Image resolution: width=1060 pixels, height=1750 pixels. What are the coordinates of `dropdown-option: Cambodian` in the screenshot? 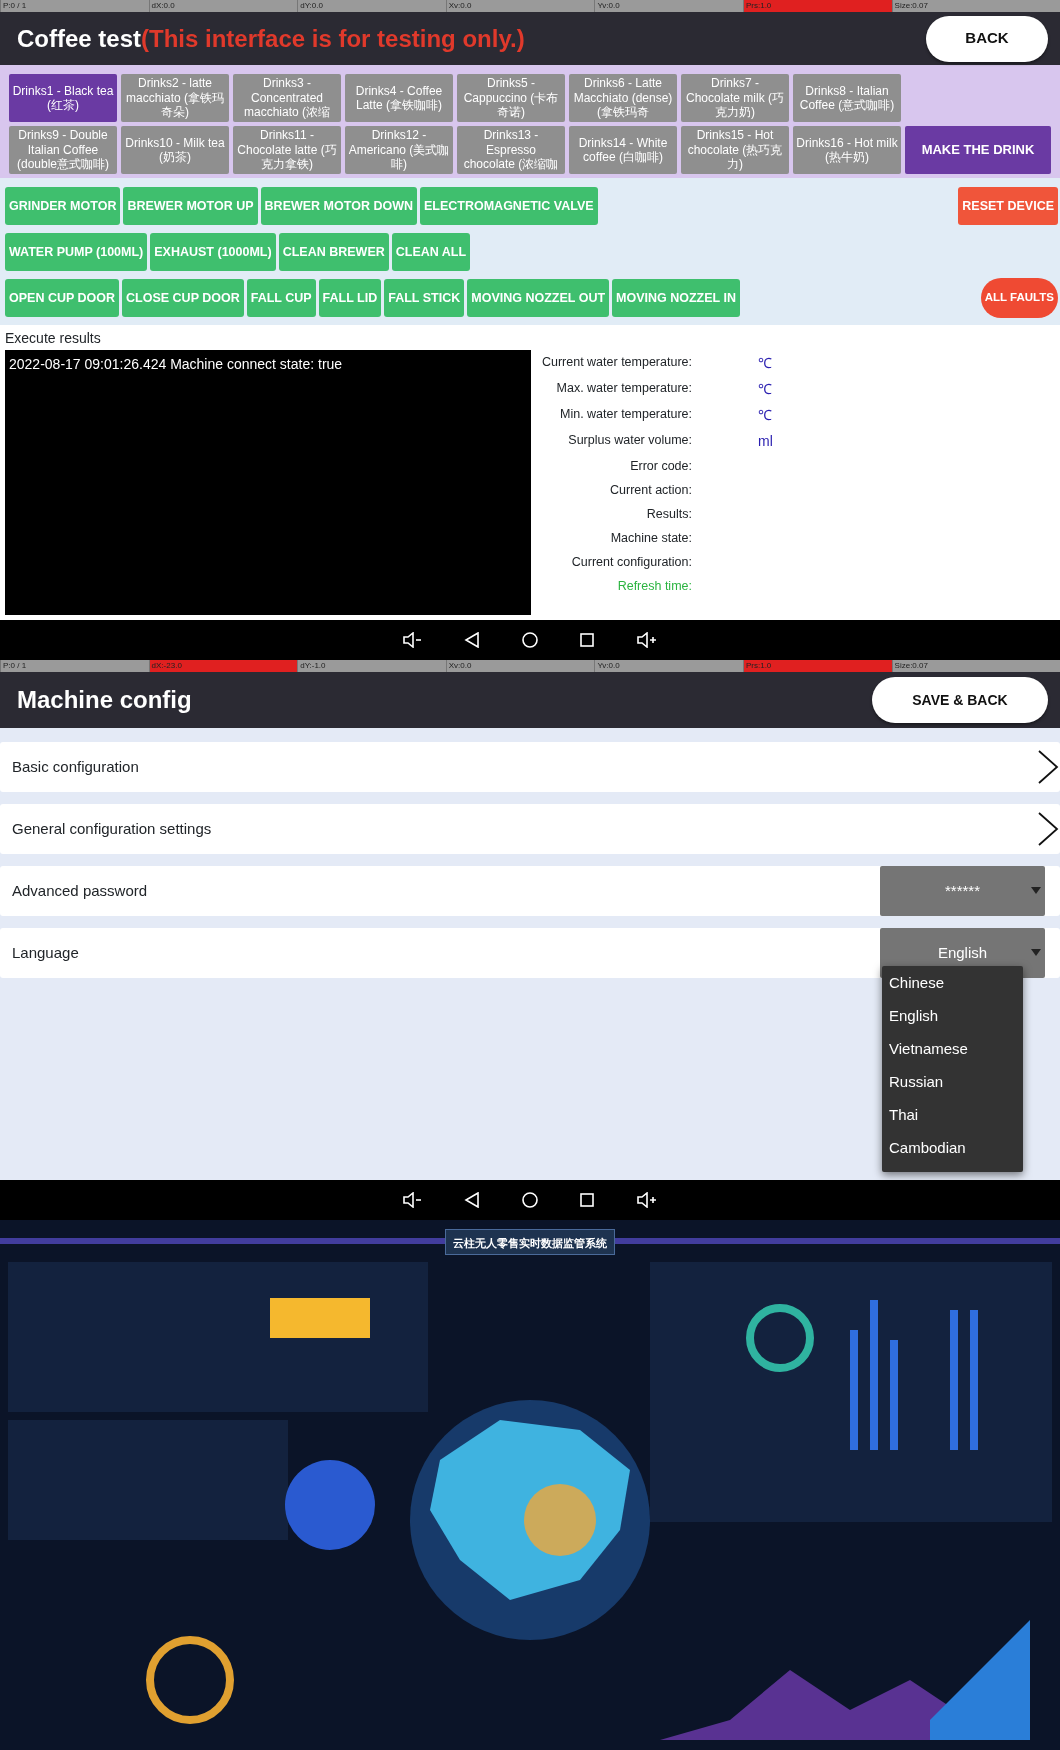 It's located at (952, 1151).